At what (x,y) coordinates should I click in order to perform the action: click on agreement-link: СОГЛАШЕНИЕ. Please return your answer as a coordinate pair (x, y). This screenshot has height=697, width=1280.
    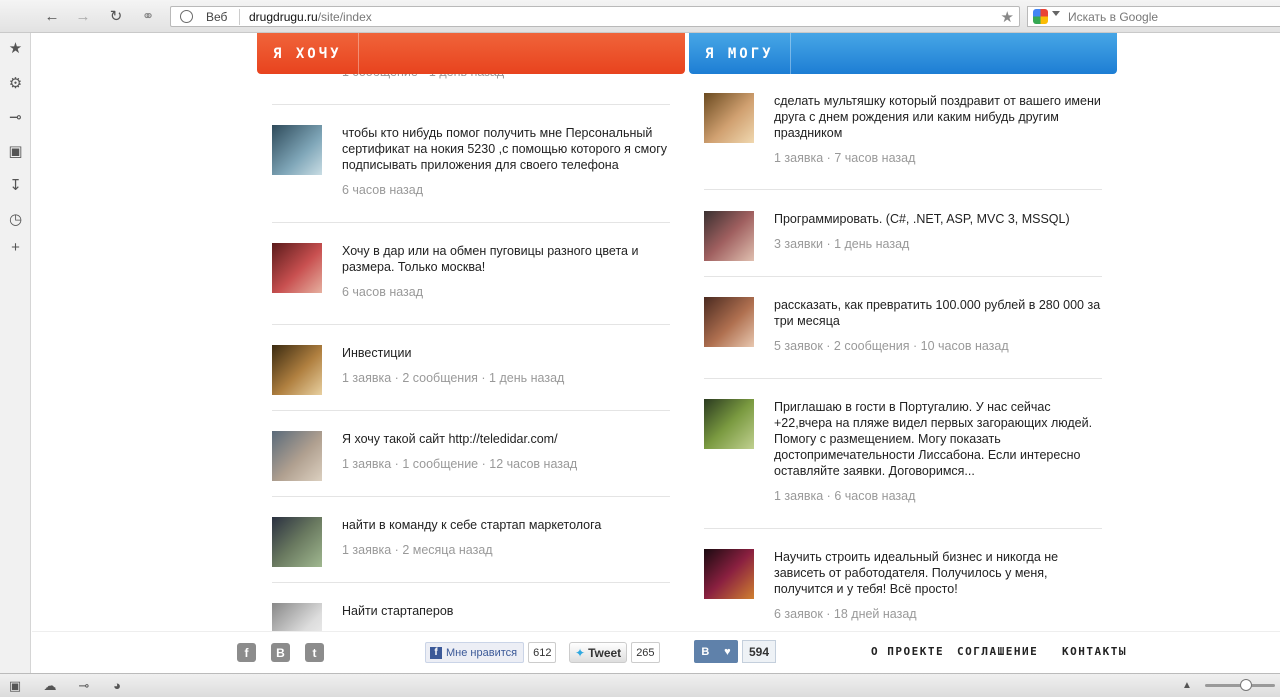
    Looking at the image, I should click on (997, 651).